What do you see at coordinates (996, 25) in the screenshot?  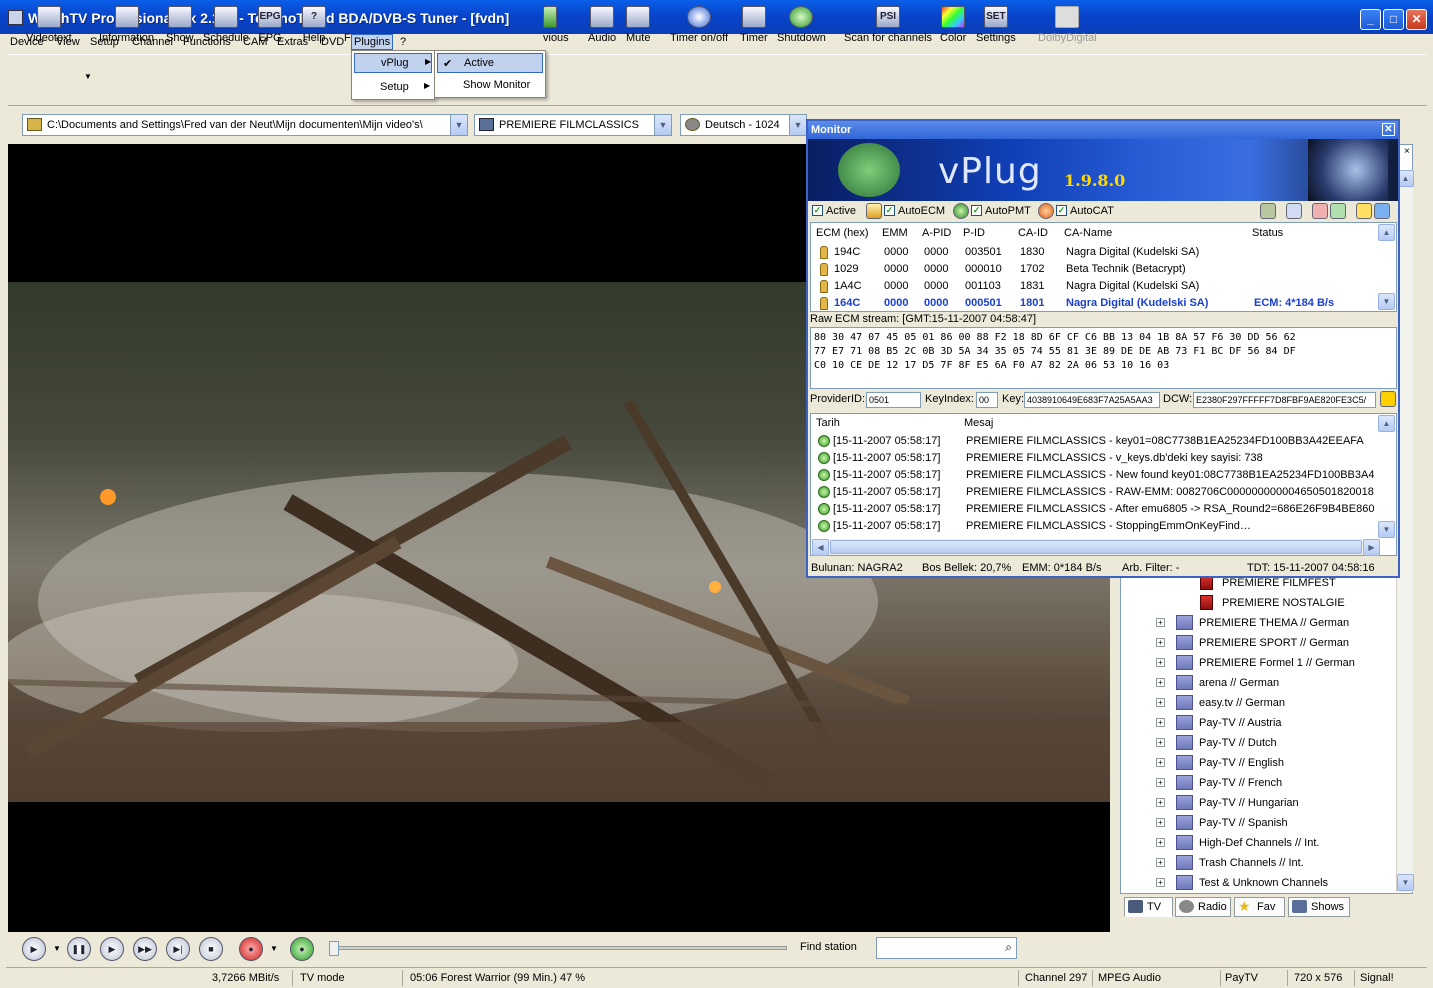 I see `settings-button: SET Settings` at bounding box center [996, 25].